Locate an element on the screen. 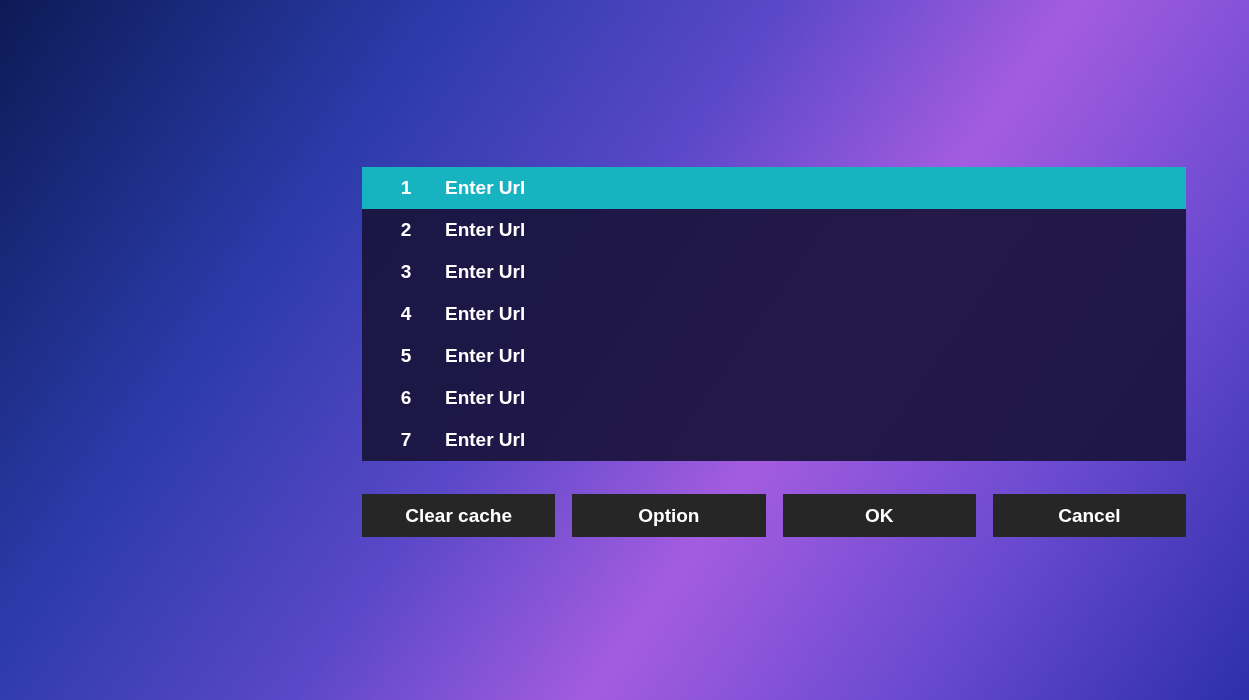  url-list-item: 3 Enter Url is located at coordinates (774, 272).